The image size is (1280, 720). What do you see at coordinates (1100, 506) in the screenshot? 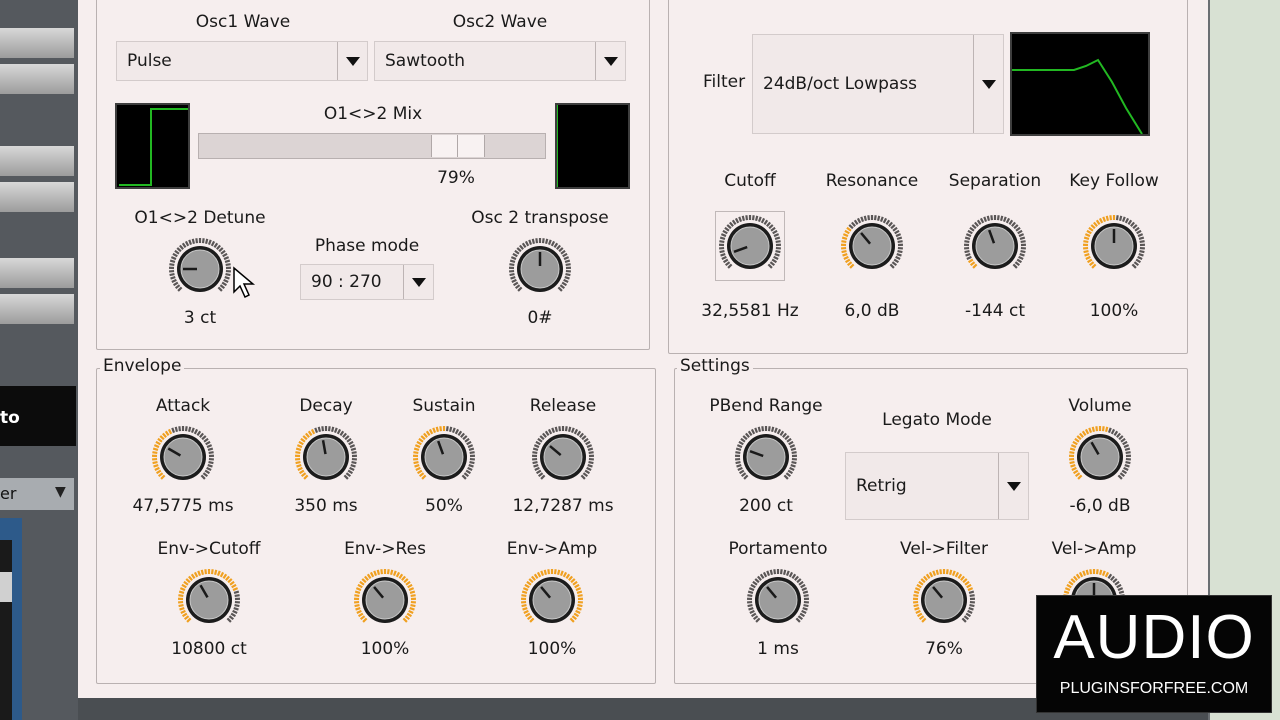
I see `volume-value: -6,0 dB` at bounding box center [1100, 506].